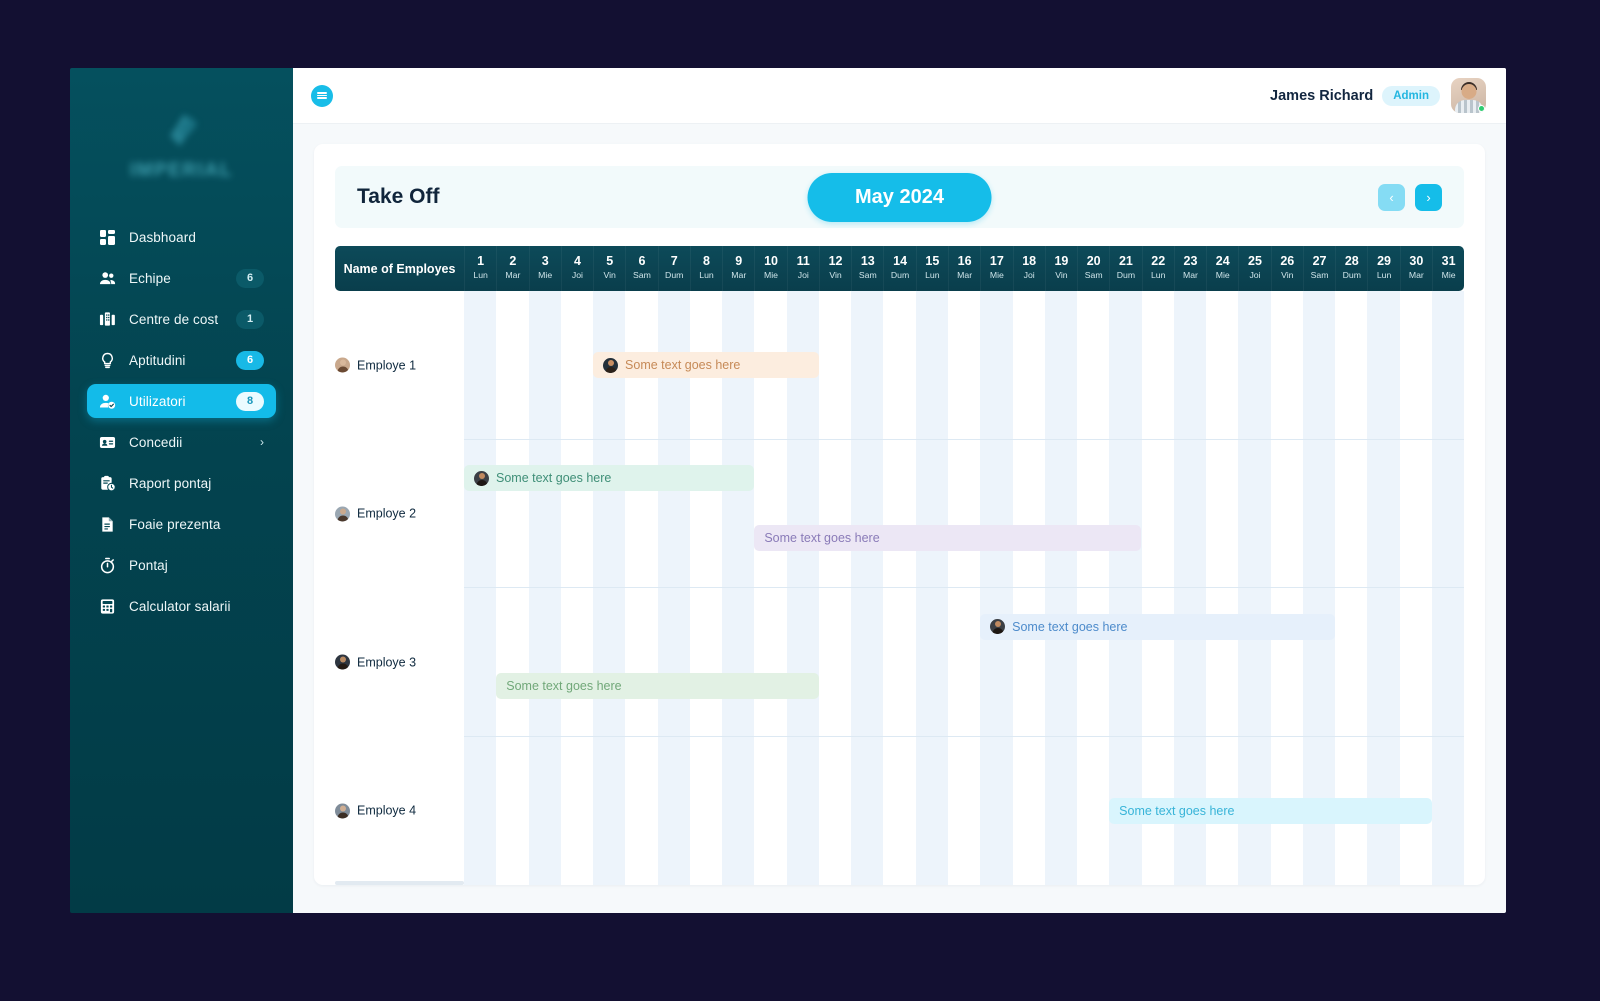  What do you see at coordinates (1415, 268) in the screenshot?
I see `day-header-cell: 30 Mar` at bounding box center [1415, 268].